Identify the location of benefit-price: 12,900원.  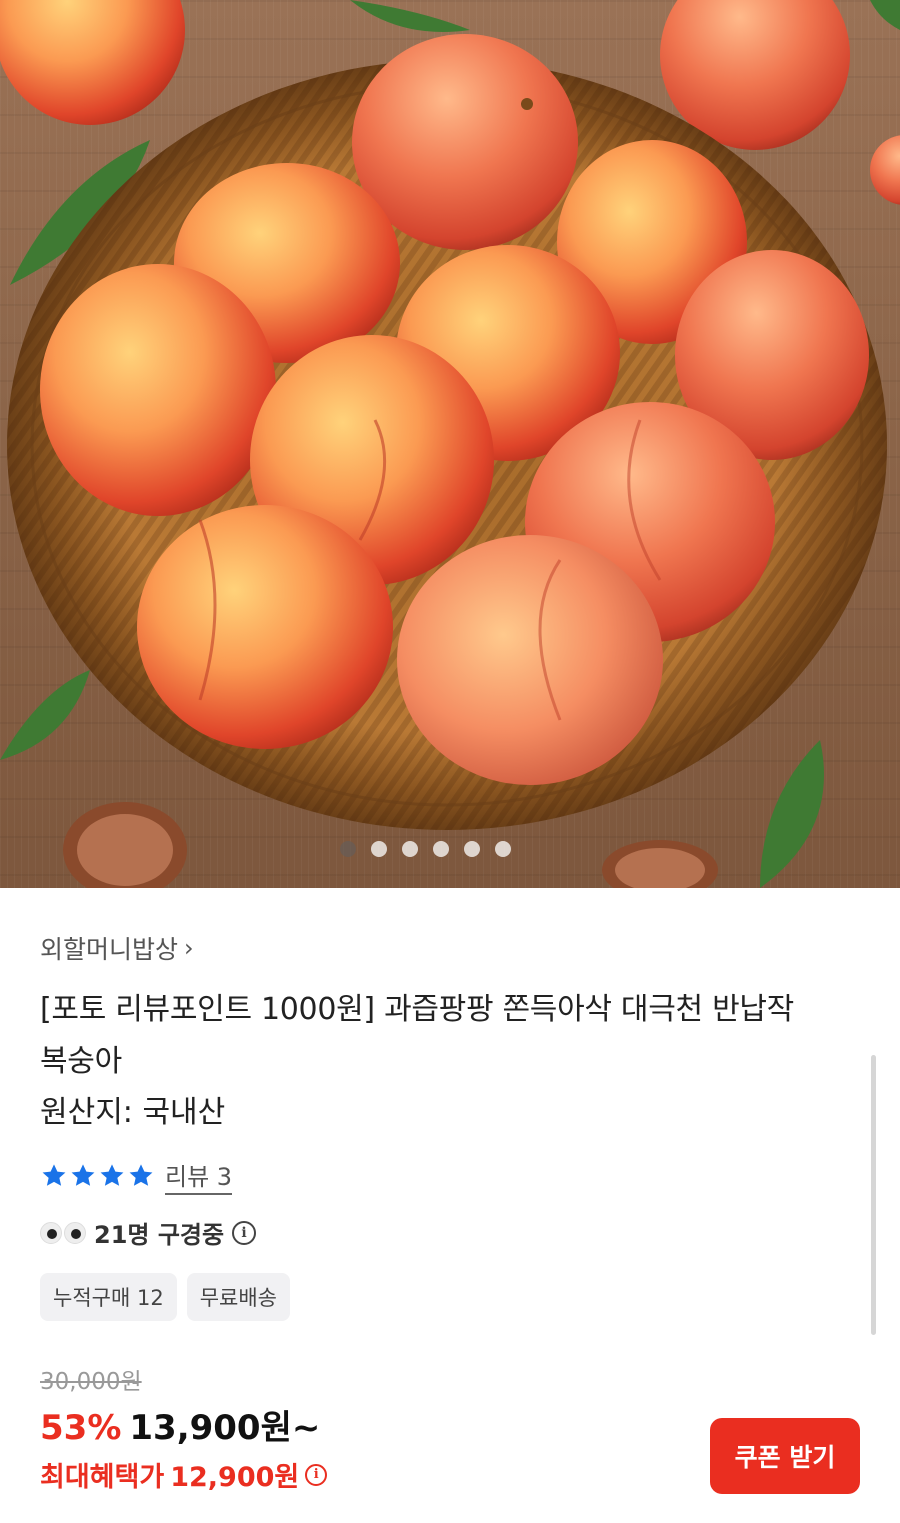
(235, 1477).